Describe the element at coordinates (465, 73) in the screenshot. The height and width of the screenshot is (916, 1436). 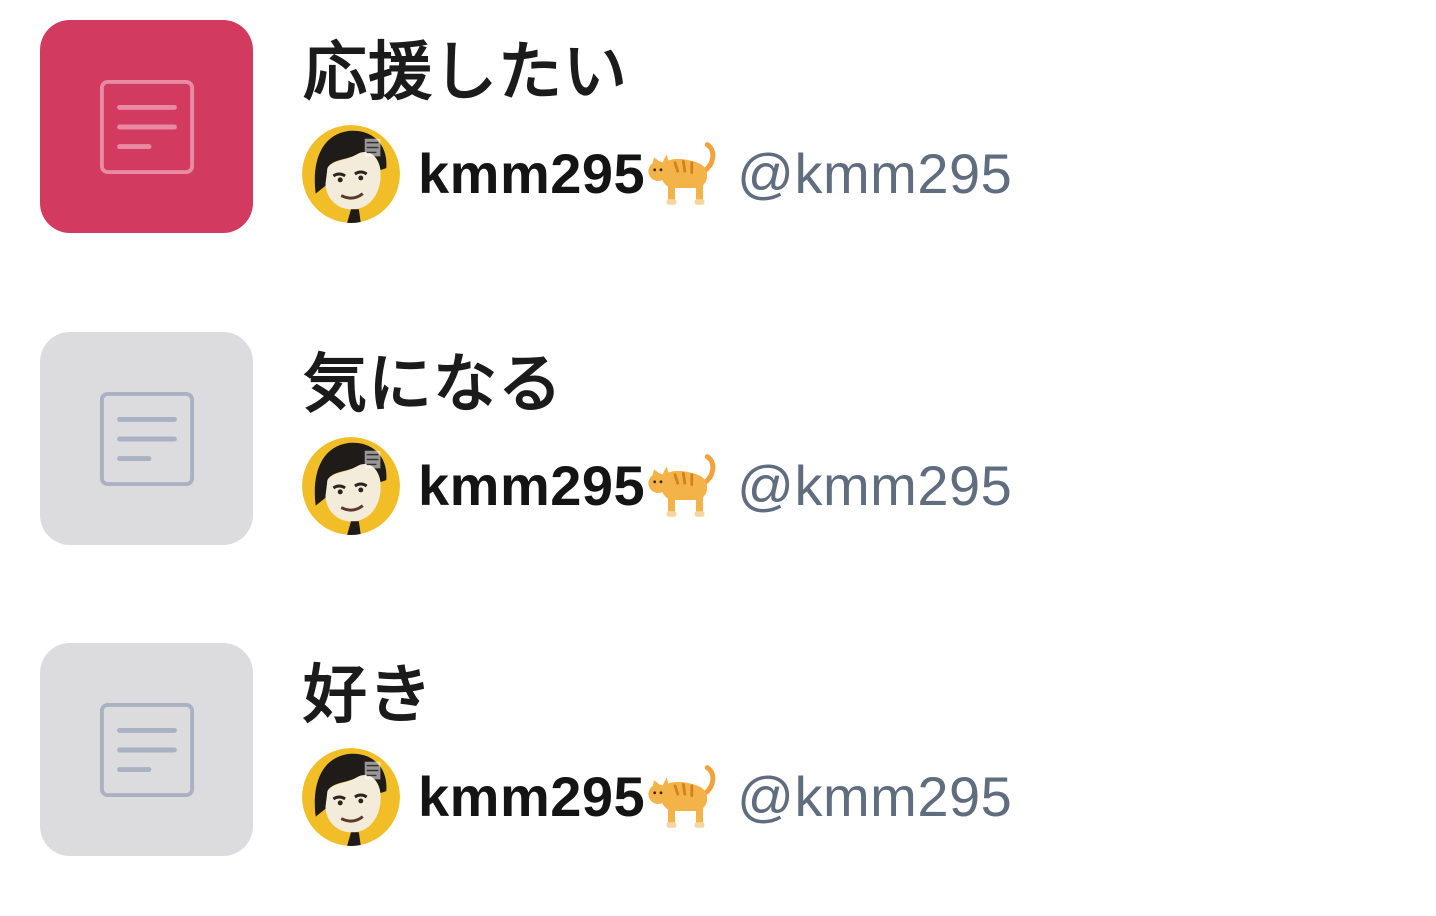
I see `list-title: 応援したい` at that location.